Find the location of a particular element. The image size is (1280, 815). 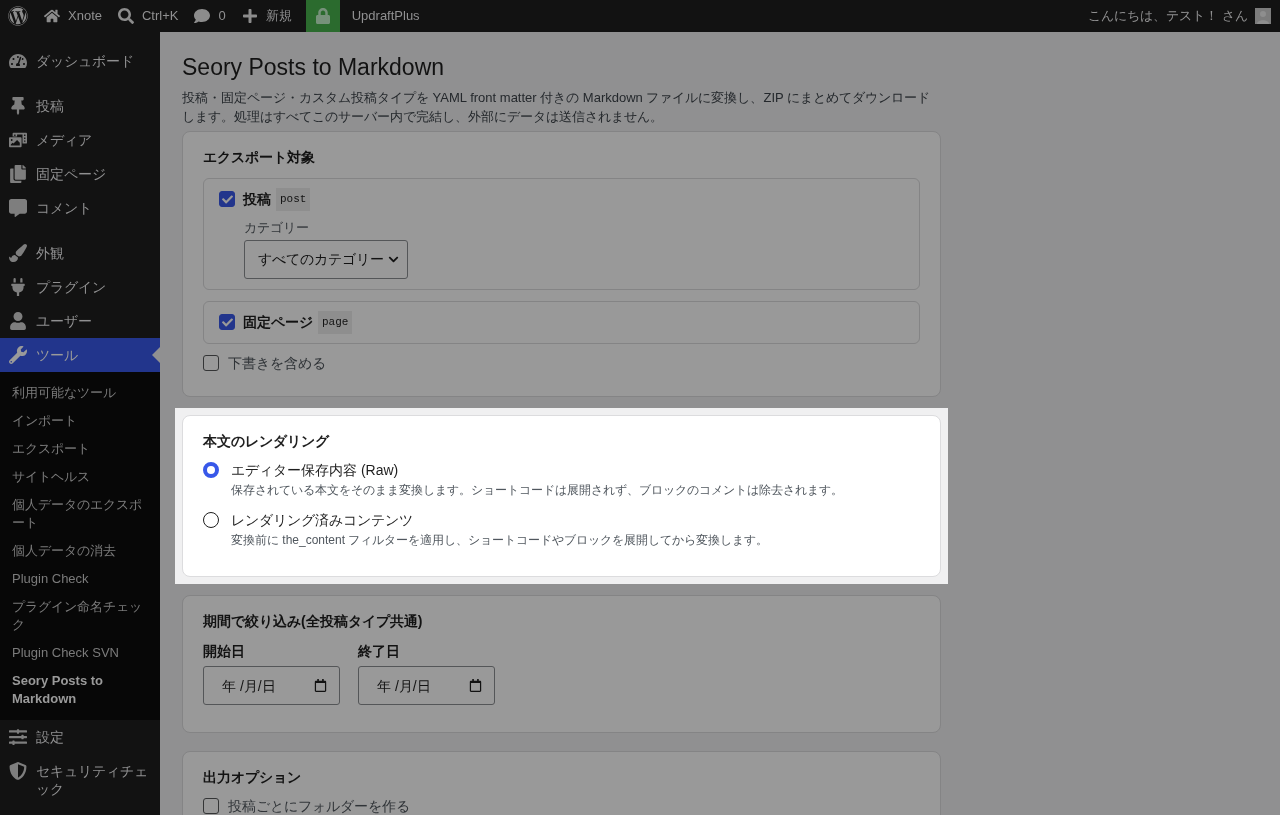

menu-item: ツール is located at coordinates (80, 355).